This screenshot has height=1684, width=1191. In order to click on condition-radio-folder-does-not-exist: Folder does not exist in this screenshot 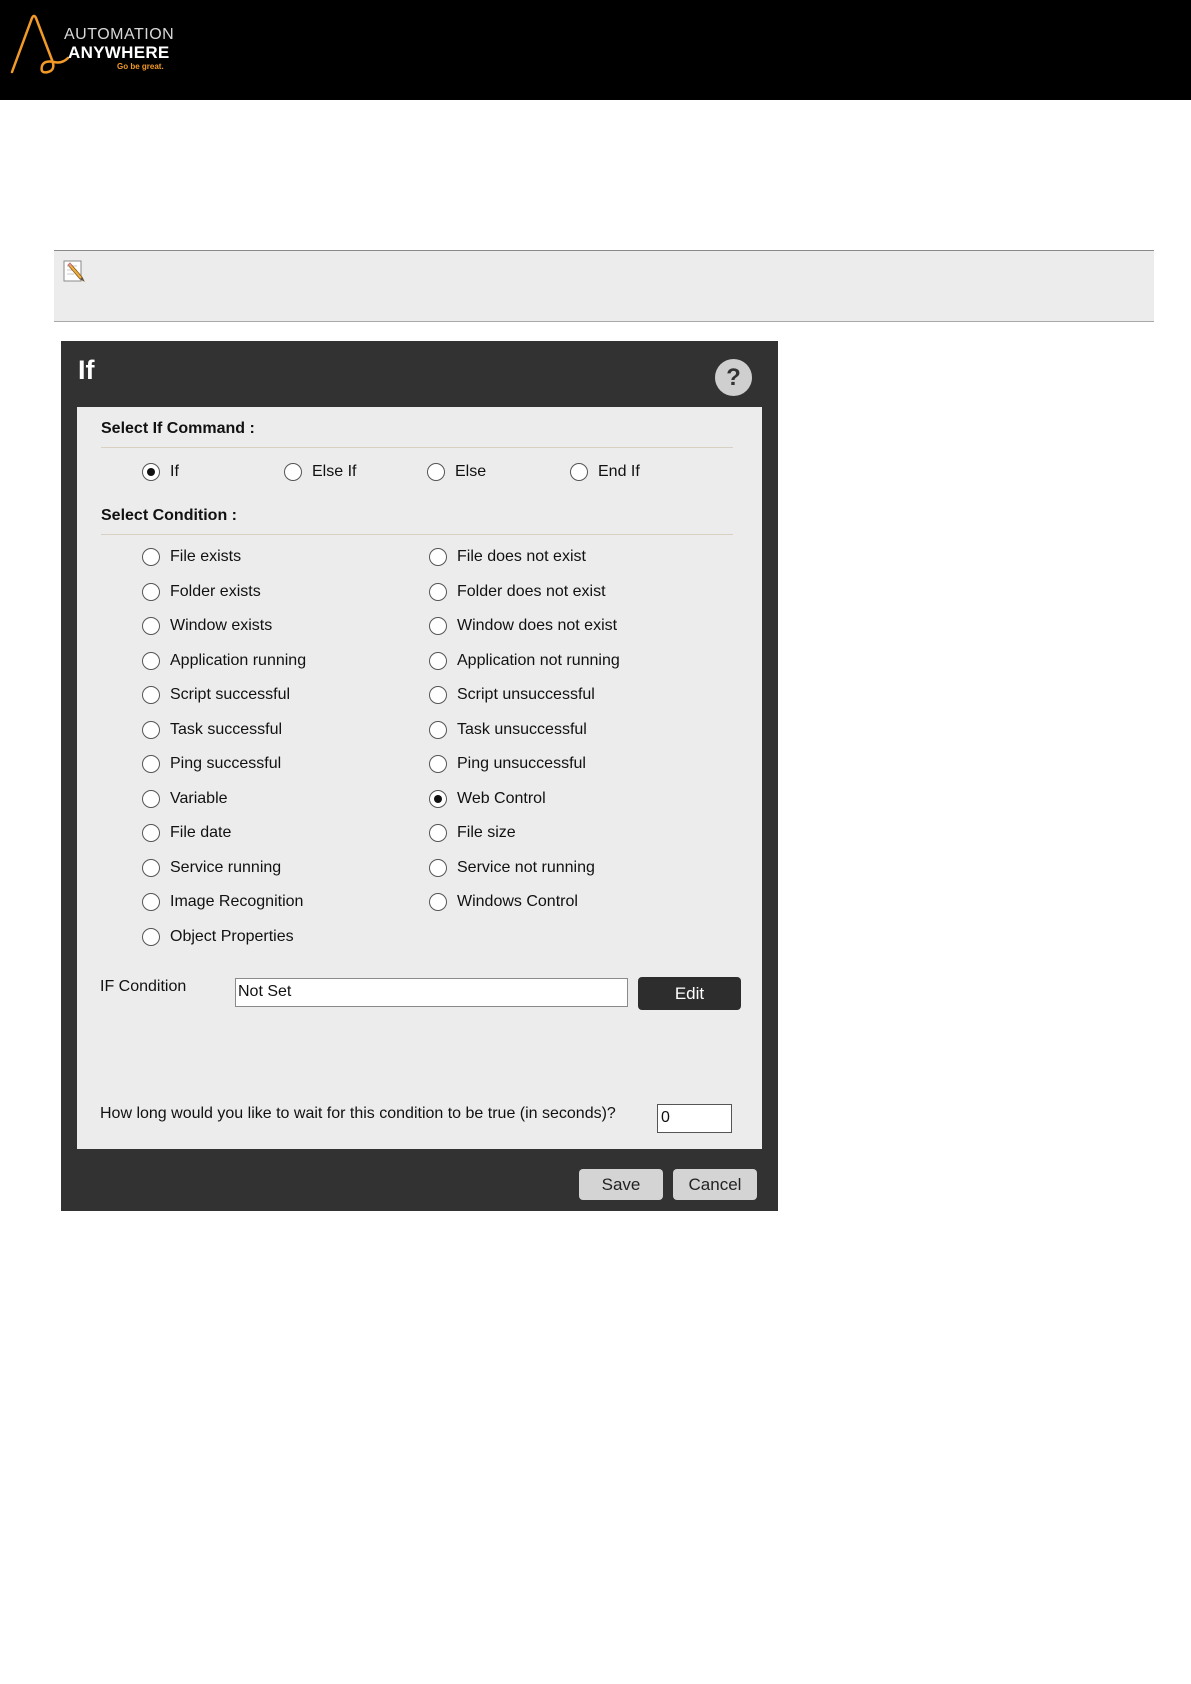, I will do `click(517, 592)`.